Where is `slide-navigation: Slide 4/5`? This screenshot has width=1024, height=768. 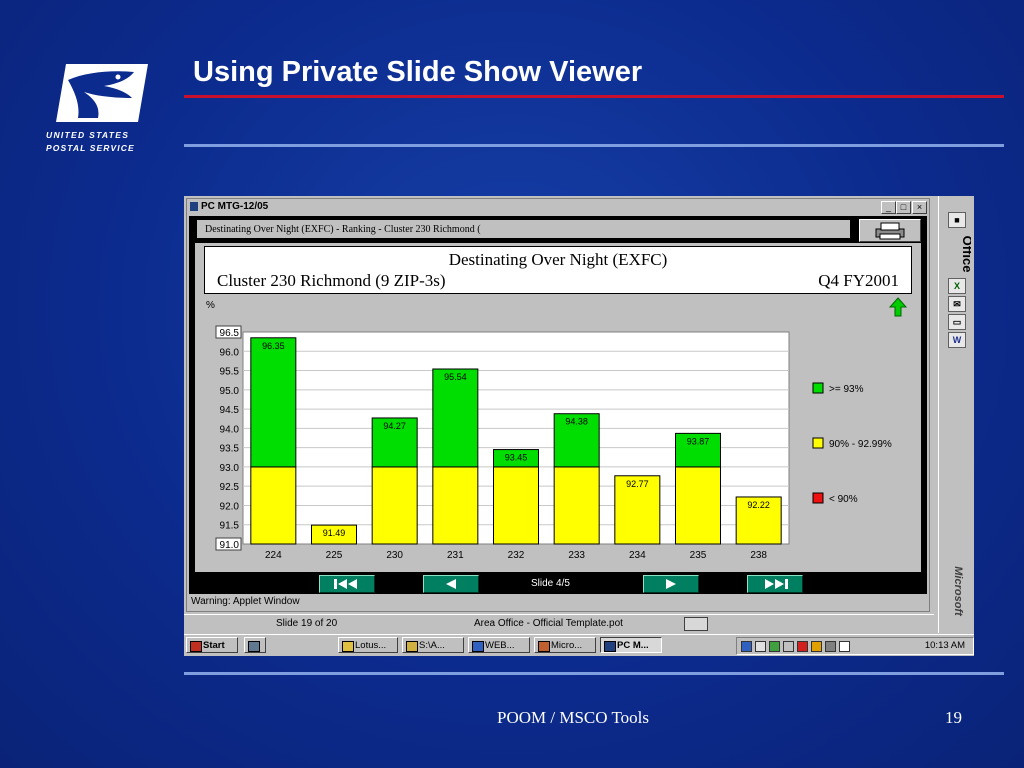 slide-navigation: Slide 4/5 is located at coordinates (558, 583).